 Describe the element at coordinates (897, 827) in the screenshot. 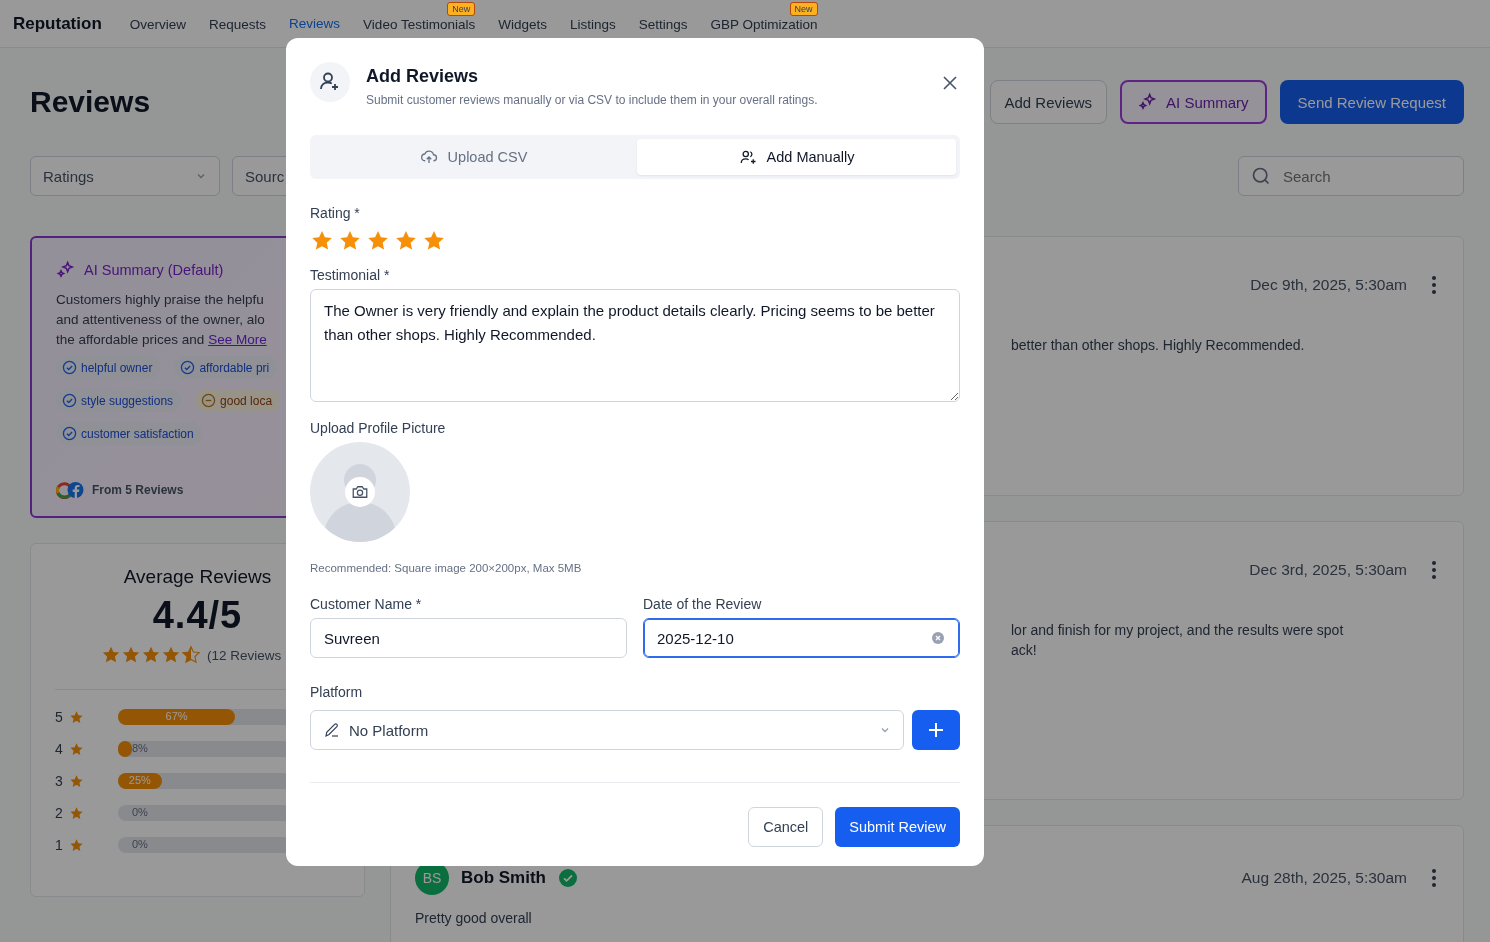

I see `submit-button: Submit Review` at that location.